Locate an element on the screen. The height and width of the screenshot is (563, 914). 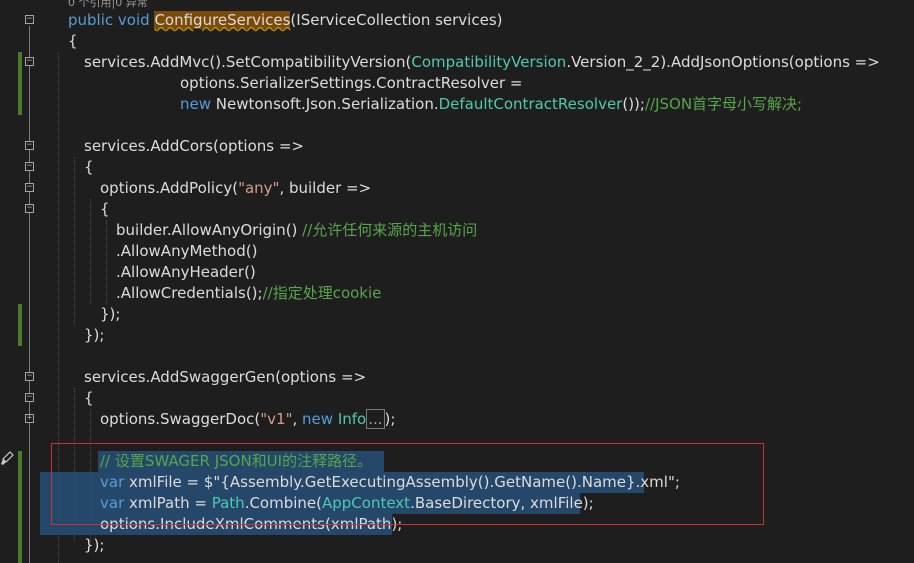
type-name: IServiceCollection is located at coordinates (363, 20).